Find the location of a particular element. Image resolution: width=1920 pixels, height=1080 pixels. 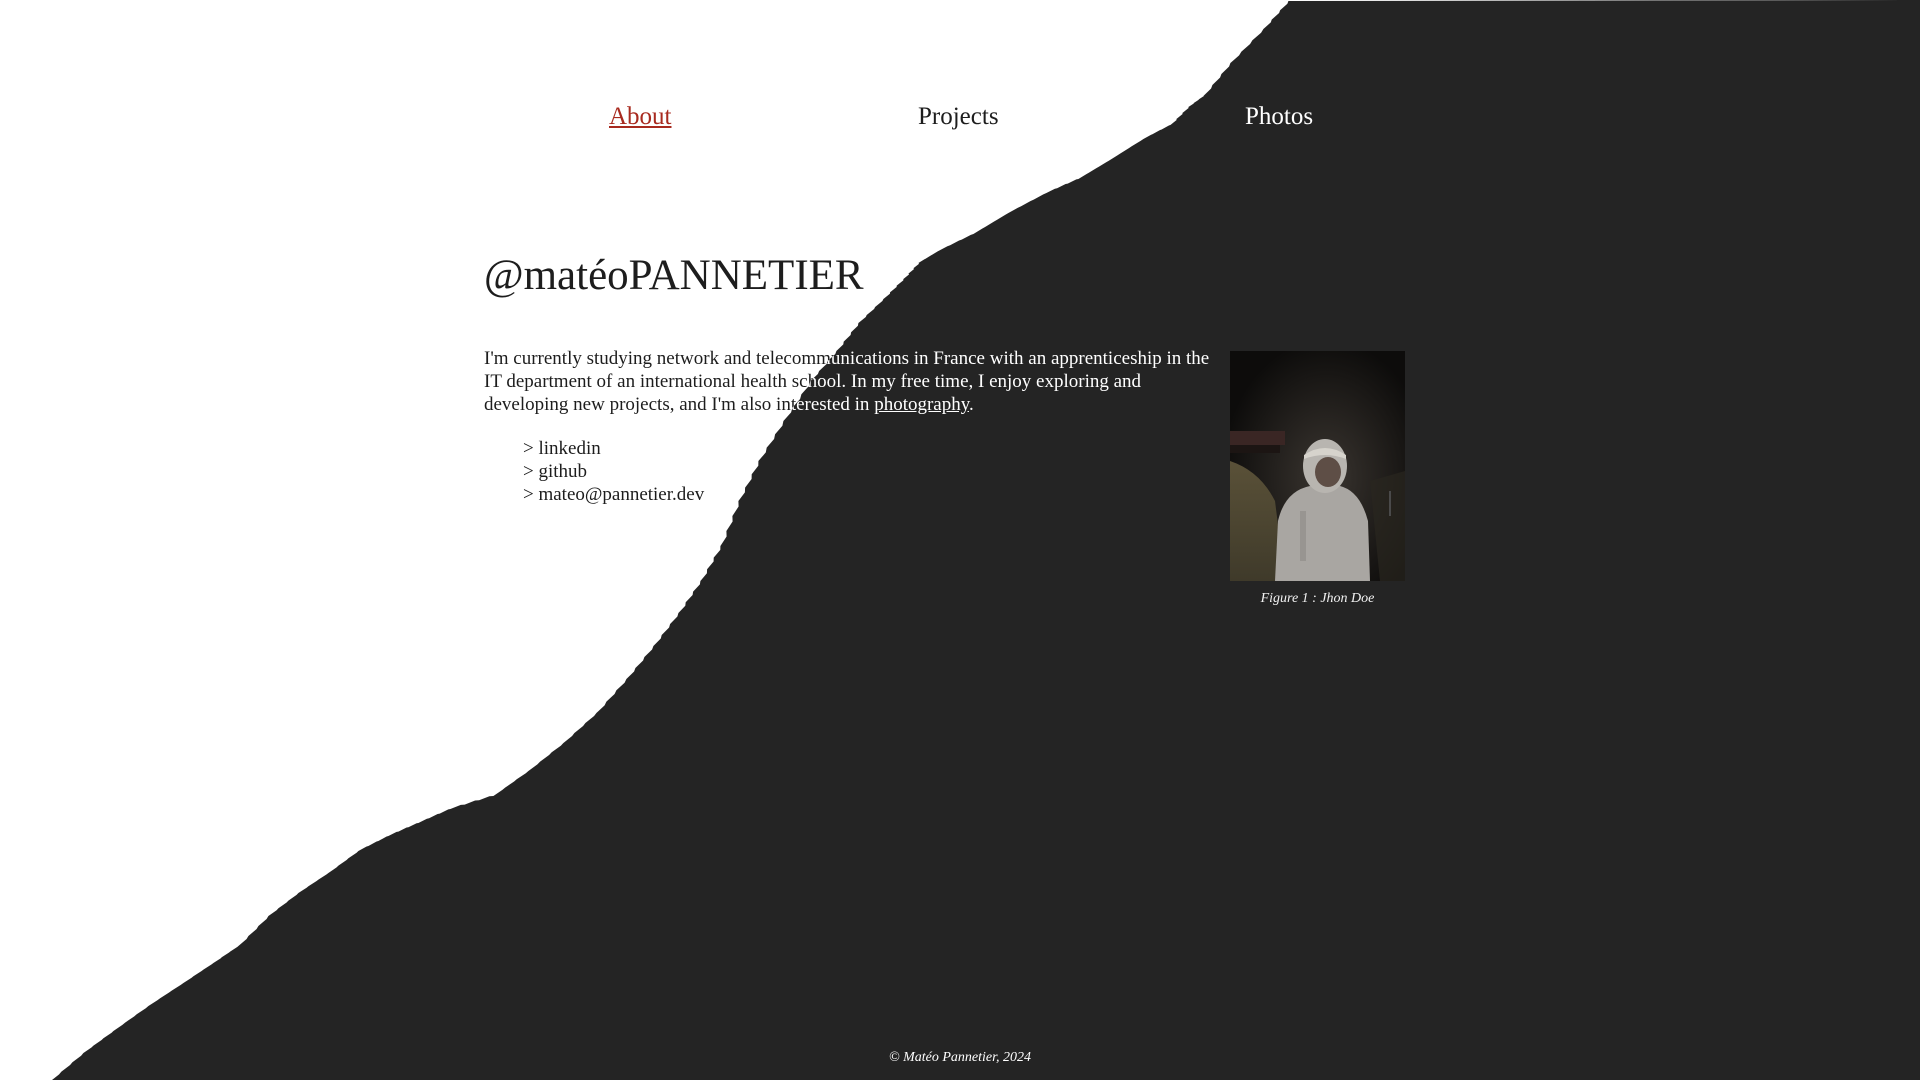

list-item: > mateo@pannetier.dev is located at coordinates (613, 494).